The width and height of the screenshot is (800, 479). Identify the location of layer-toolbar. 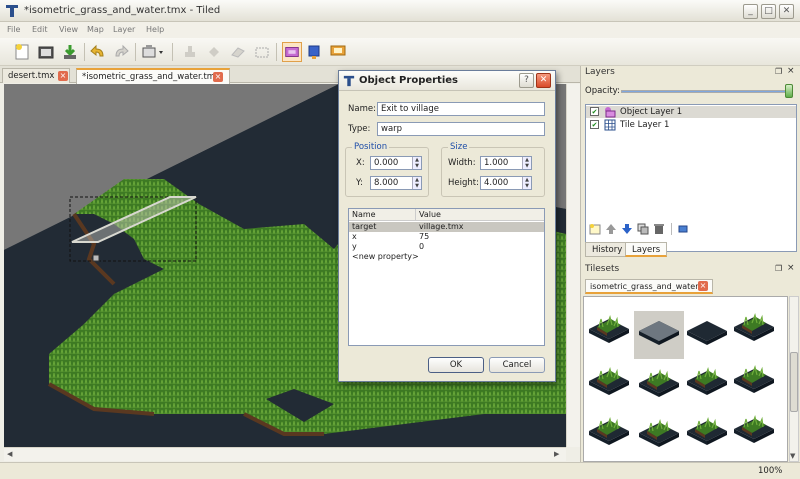
(691, 229).